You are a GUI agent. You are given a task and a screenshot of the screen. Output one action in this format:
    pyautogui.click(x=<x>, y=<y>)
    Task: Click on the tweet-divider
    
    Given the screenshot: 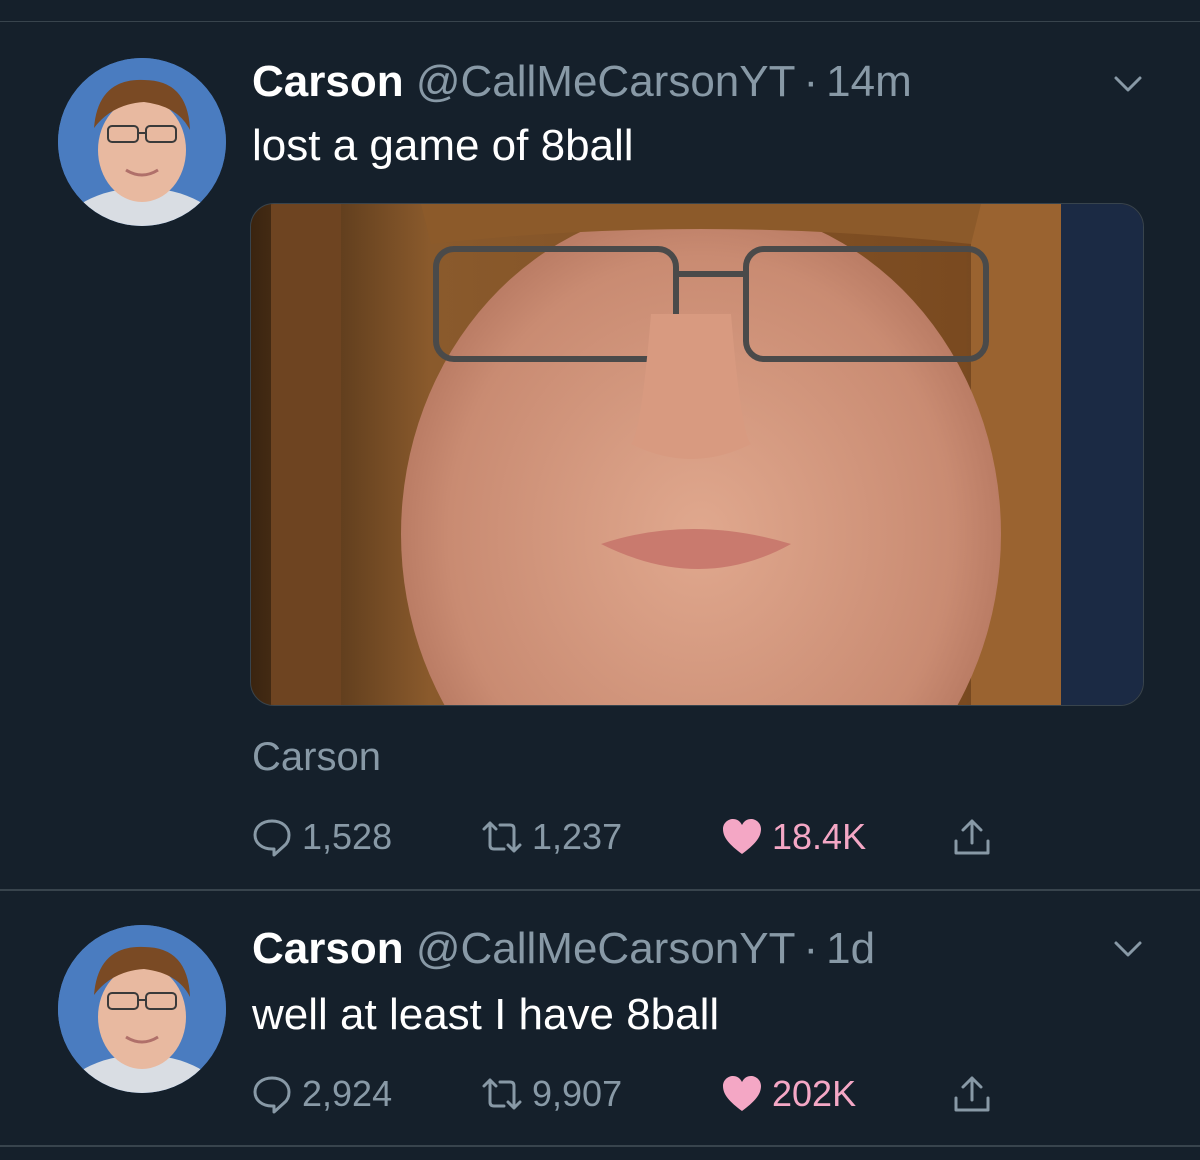 What is the action you would take?
    pyautogui.click(x=600, y=1146)
    